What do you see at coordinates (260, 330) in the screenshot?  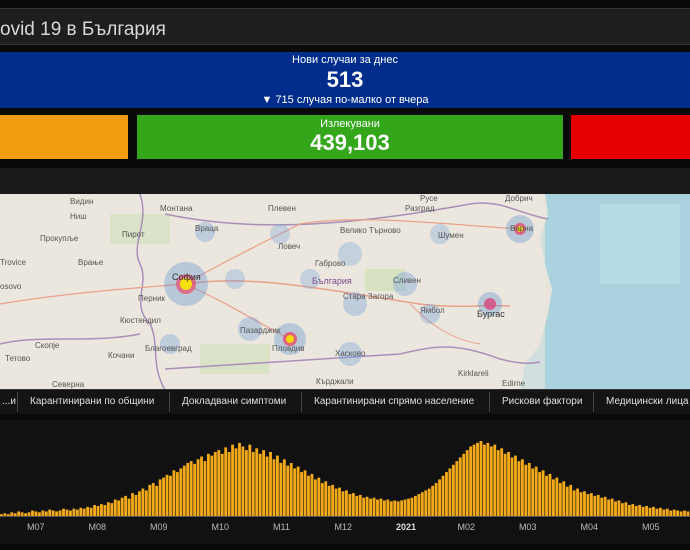 I see `map-city-label: Пазарджик` at bounding box center [260, 330].